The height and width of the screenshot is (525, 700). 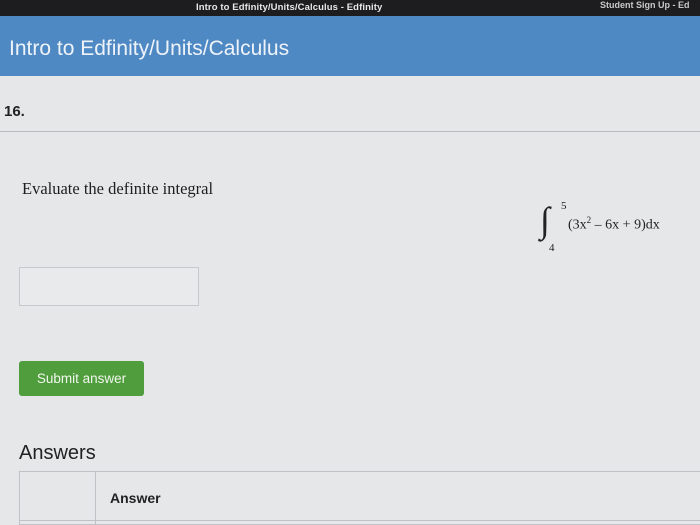 What do you see at coordinates (350, 131) in the screenshot?
I see `question-divider` at bounding box center [350, 131].